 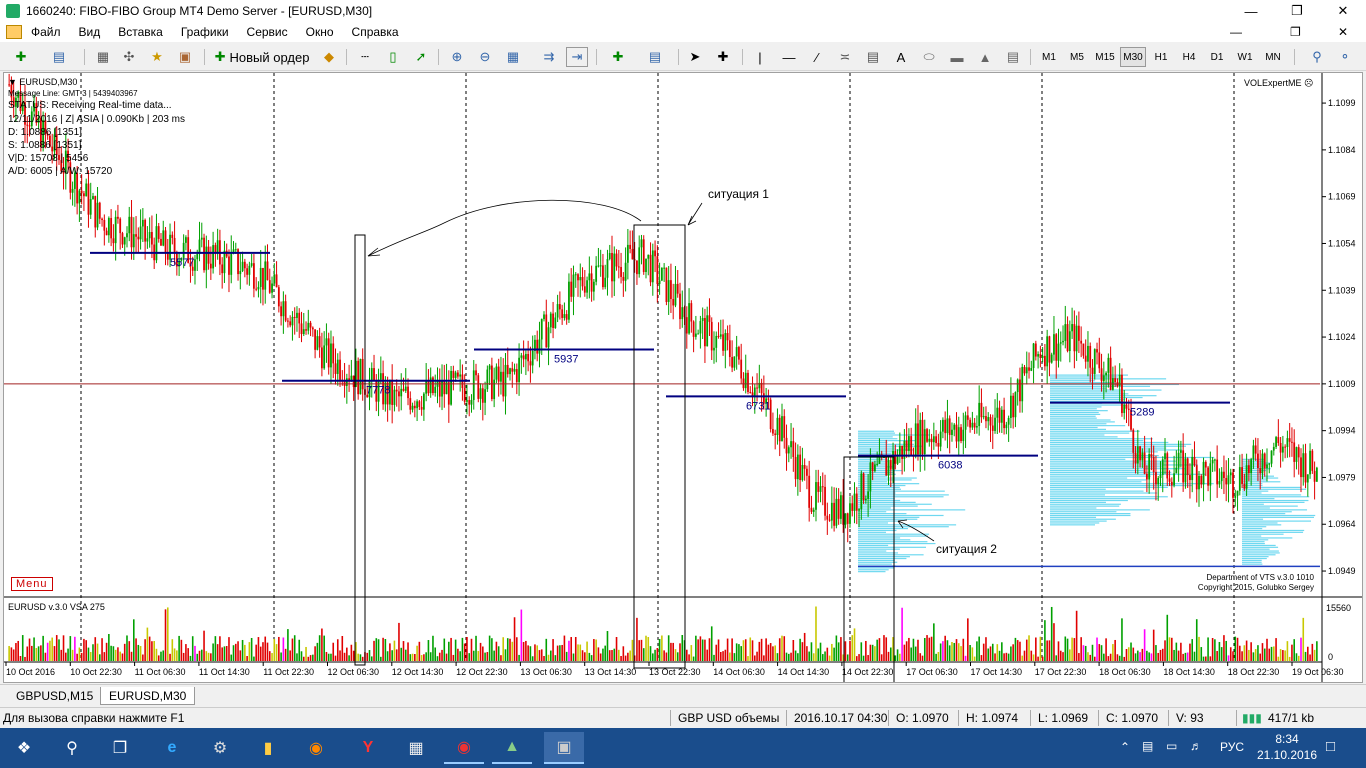 I want to click on maximize-button: ❐, so click(x=1297, y=11).